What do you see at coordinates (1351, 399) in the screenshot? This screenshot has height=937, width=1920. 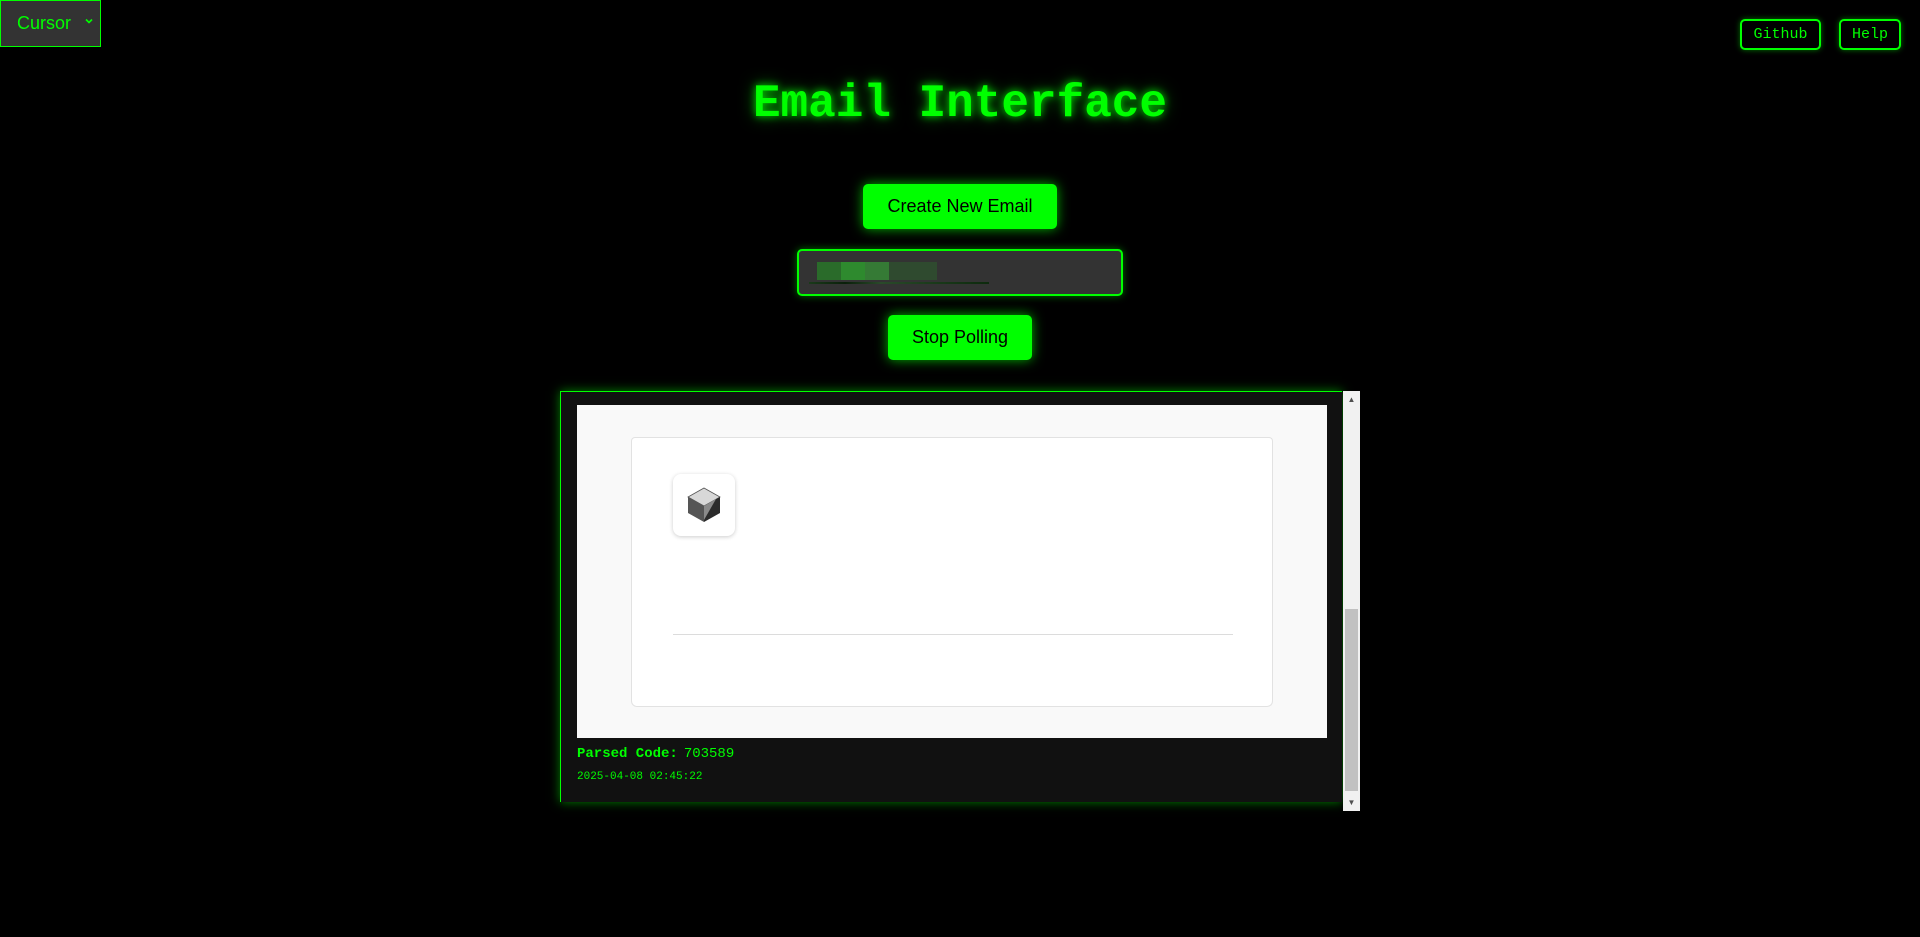 I see `scroll-up-arrow-icon: ▲` at bounding box center [1351, 399].